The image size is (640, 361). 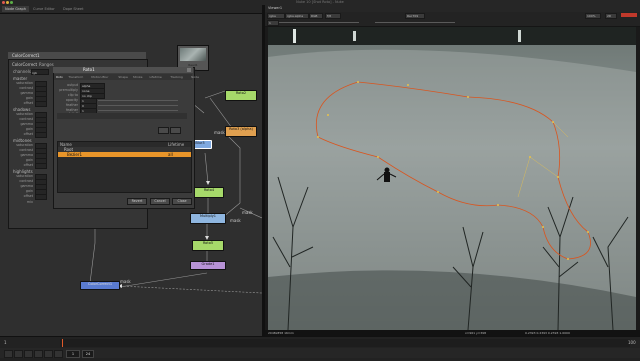 I want to click on colorcorrect-panel-title: ColorCorrect1, so click(x=26, y=55).